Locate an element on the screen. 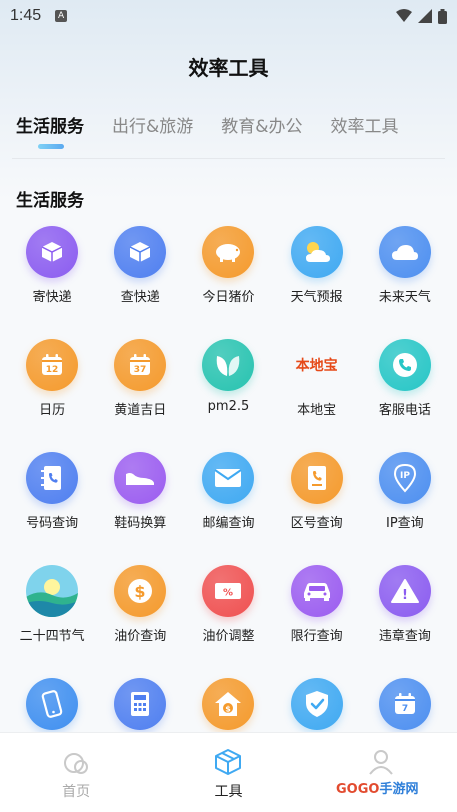 This screenshot has height=812, width=457. tool-label: 号码查询 is located at coordinates (52, 523).